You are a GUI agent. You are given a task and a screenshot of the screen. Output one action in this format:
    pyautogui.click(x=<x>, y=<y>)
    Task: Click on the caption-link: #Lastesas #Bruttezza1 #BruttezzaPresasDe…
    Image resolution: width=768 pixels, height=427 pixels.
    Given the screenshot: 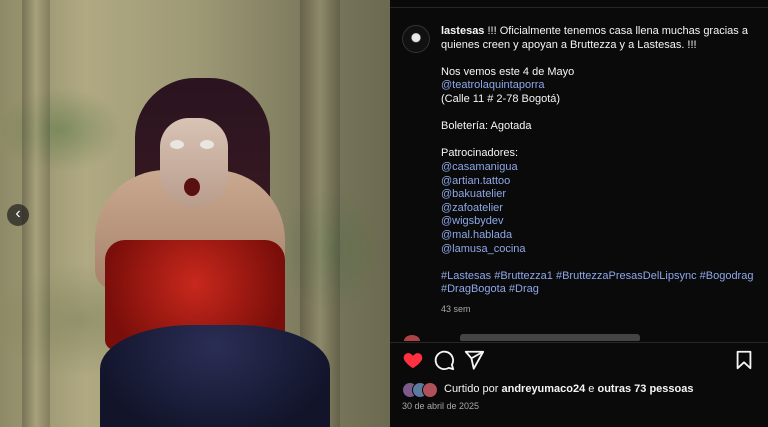 What is the action you would take?
    pyautogui.click(x=601, y=283)
    